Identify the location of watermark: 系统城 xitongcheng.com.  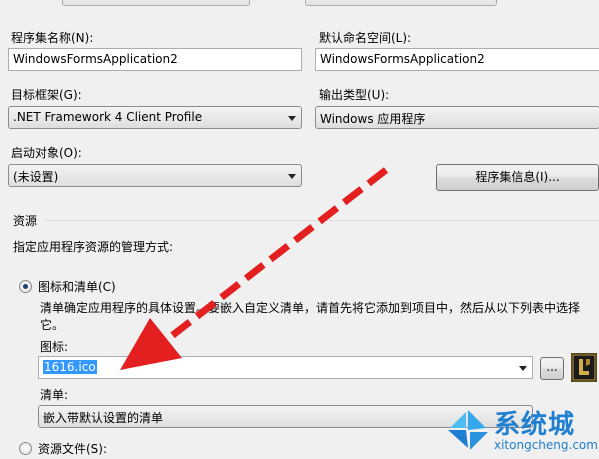
(521, 430).